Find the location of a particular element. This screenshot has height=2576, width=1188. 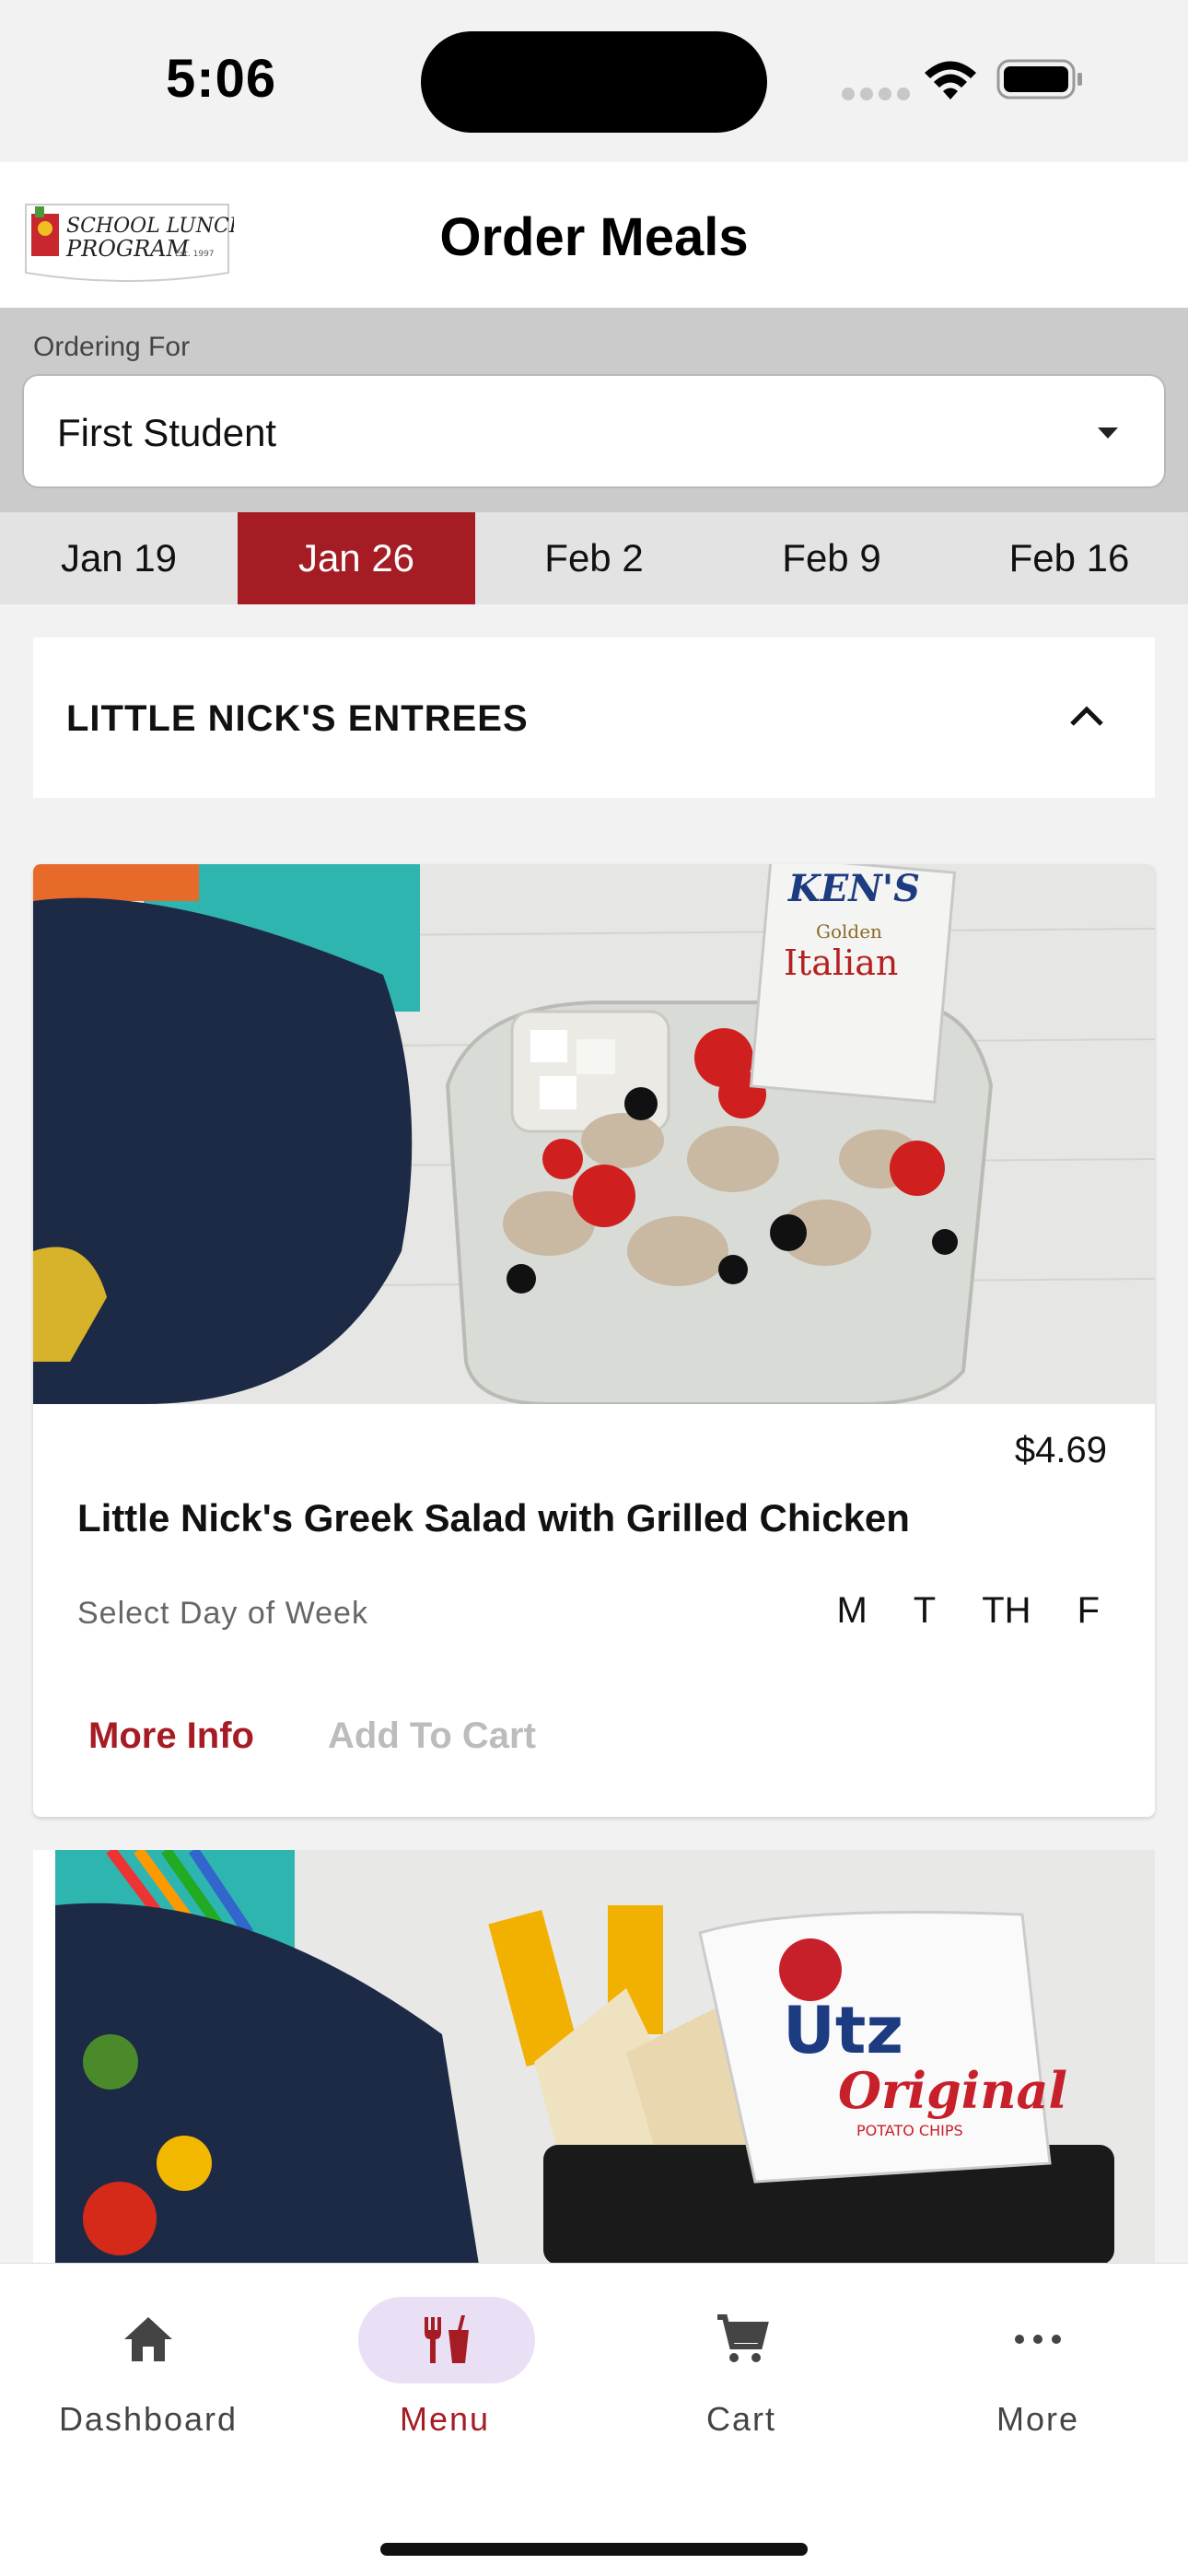

tab-week-feb-2: Feb 2 is located at coordinates (594, 558).